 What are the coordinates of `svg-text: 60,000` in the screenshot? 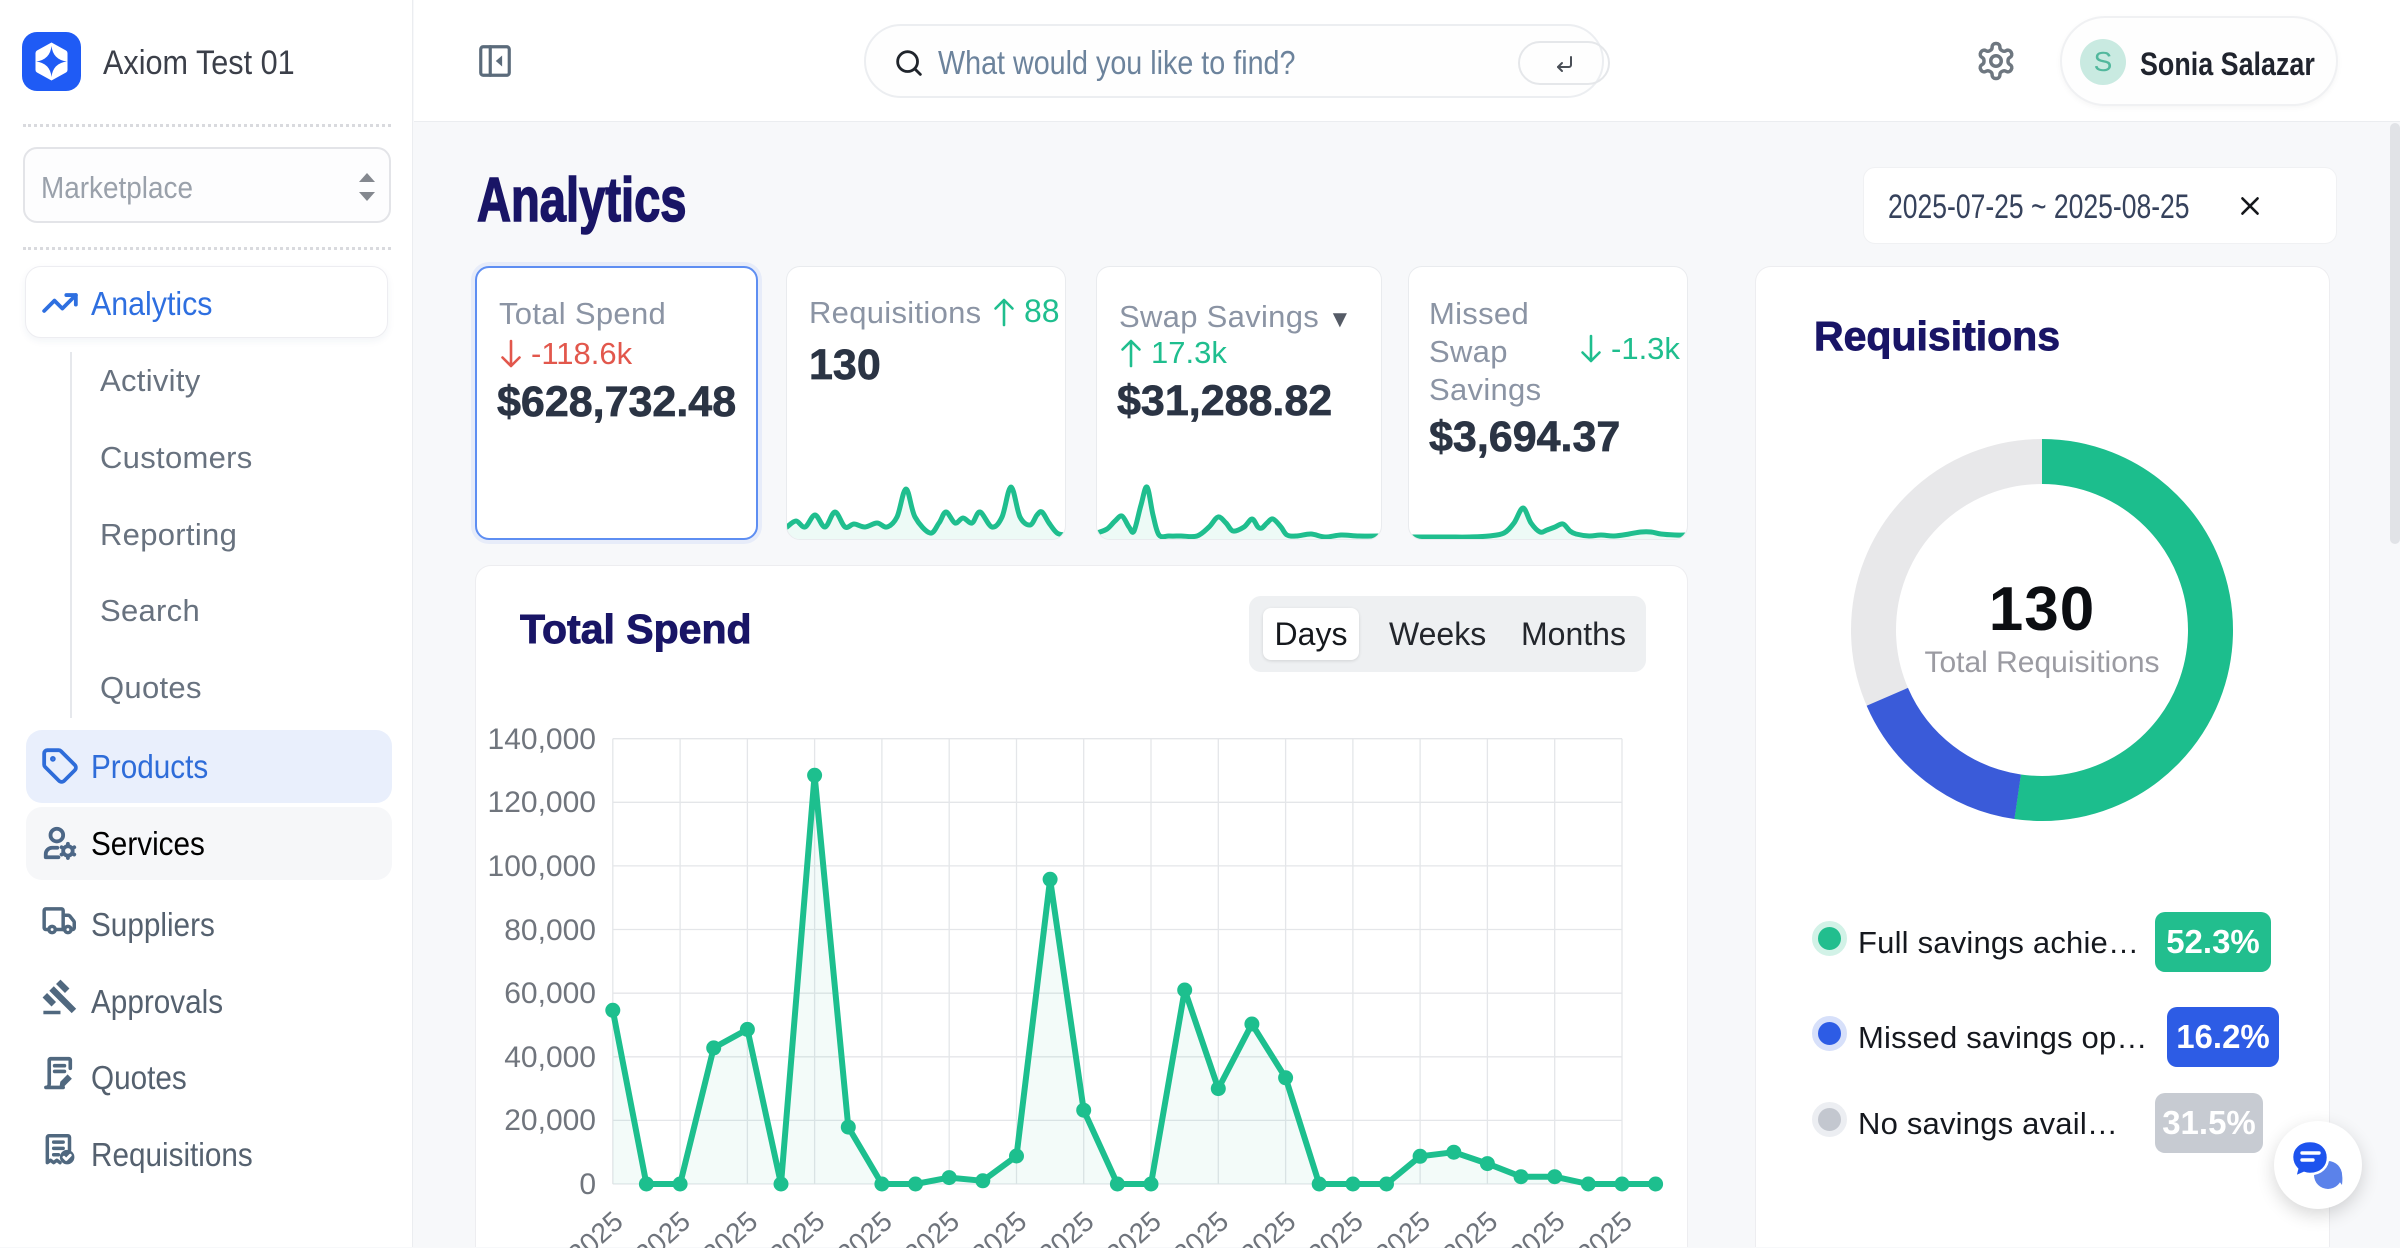 It's located at (550, 993).